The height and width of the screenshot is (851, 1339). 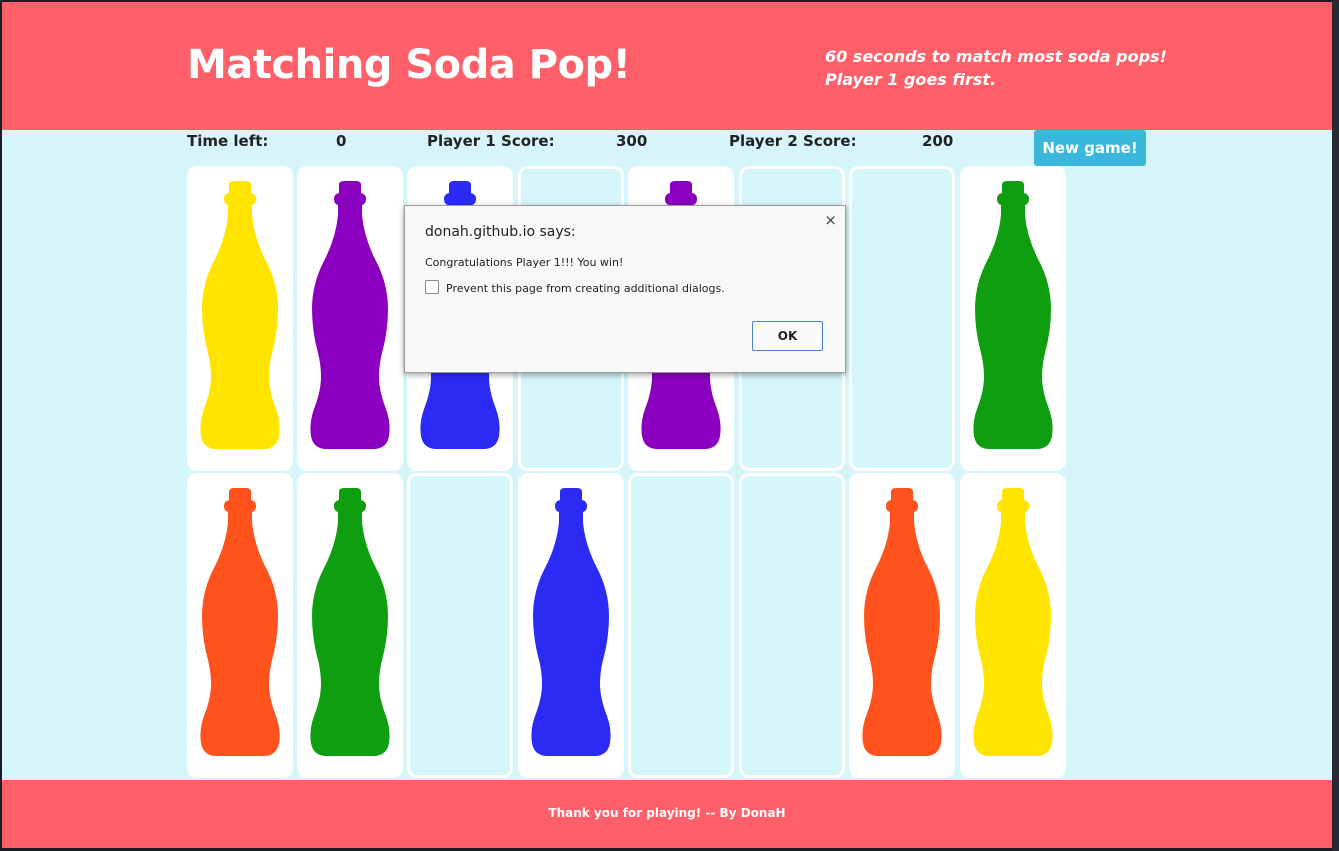 What do you see at coordinates (350, 315) in the screenshot?
I see `purple-soda-bottle-icon` at bounding box center [350, 315].